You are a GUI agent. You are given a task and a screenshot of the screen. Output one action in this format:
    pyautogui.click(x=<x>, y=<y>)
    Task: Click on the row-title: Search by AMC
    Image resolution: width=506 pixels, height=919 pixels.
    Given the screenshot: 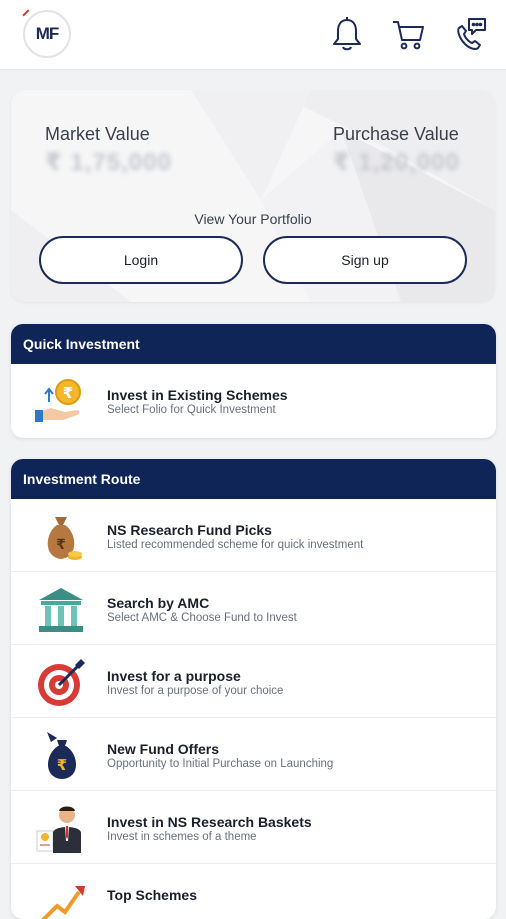 What is the action you would take?
    pyautogui.click(x=158, y=603)
    